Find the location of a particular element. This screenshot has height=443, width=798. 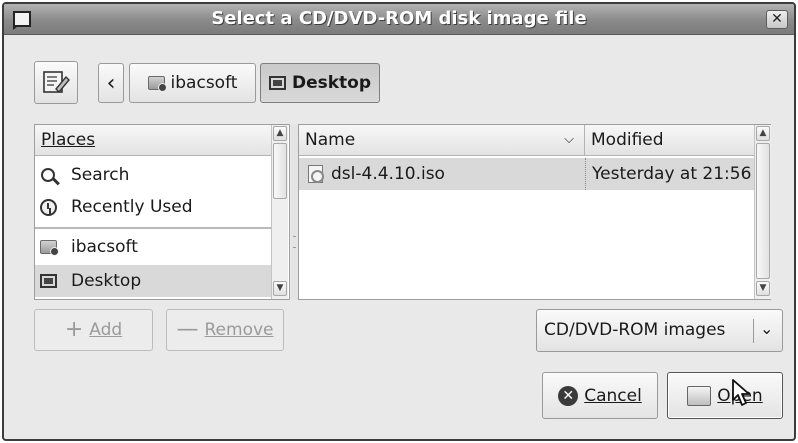

sidebar-item-label: ibacsoft is located at coordinates (104, 247).